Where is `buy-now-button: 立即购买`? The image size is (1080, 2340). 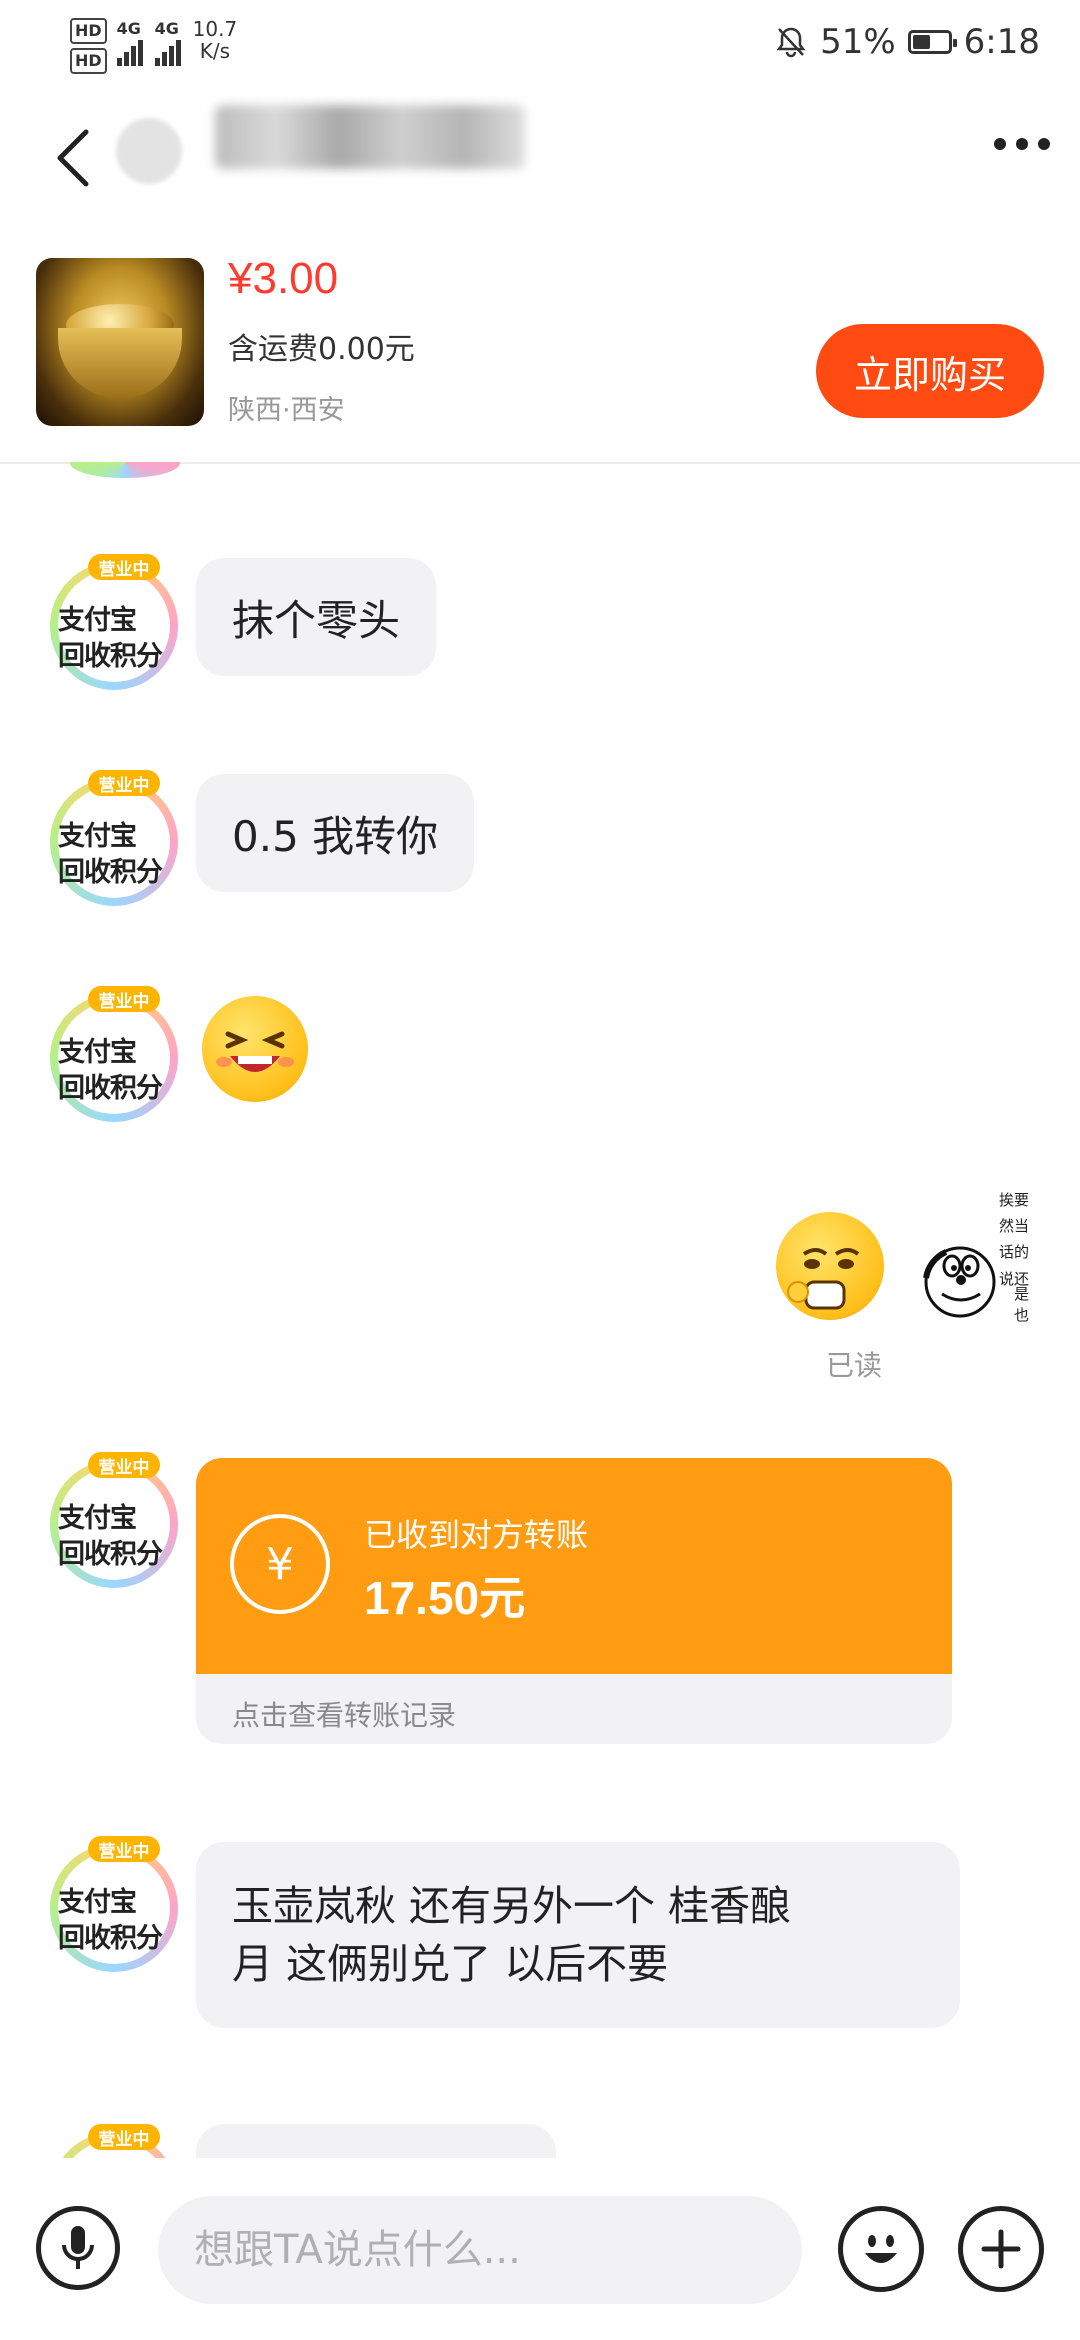
buy-now-button: 立即购买 is located at coordinates (930, 371).